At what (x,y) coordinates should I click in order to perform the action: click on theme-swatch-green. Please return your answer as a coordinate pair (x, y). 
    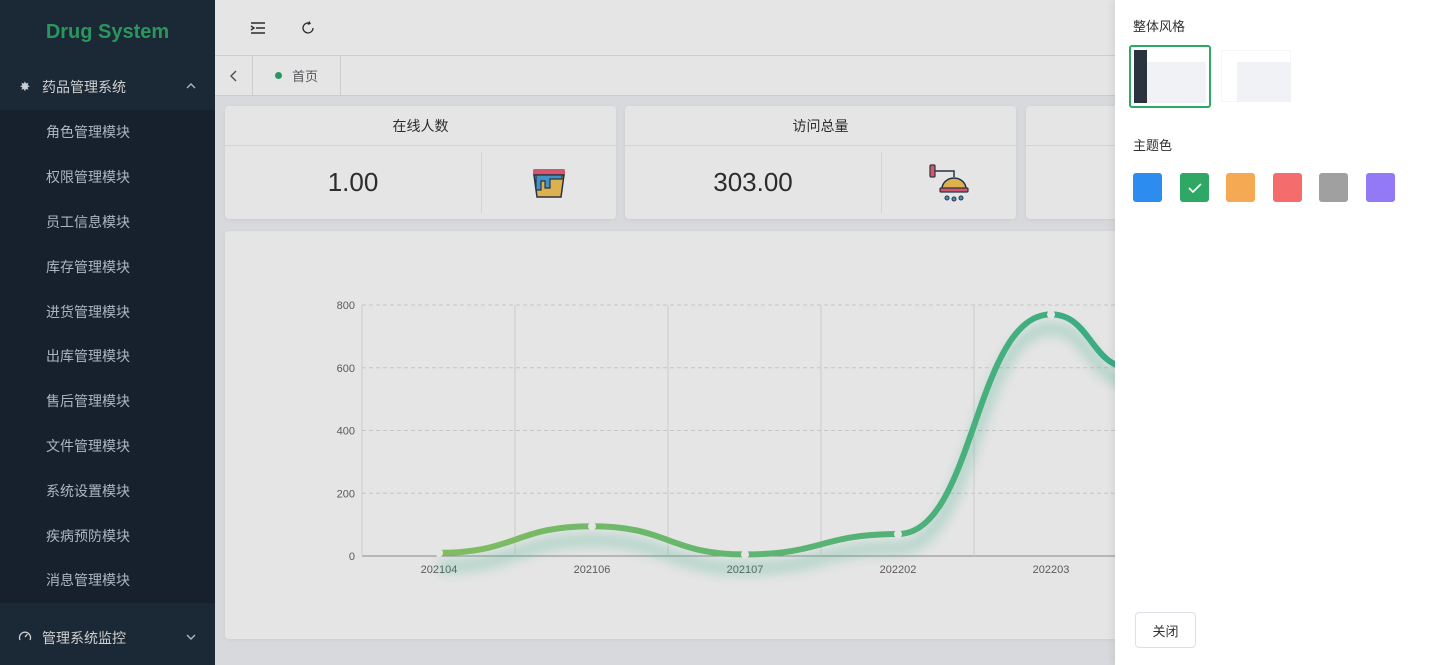
    Looking at the image, I should click on (1194, 187).